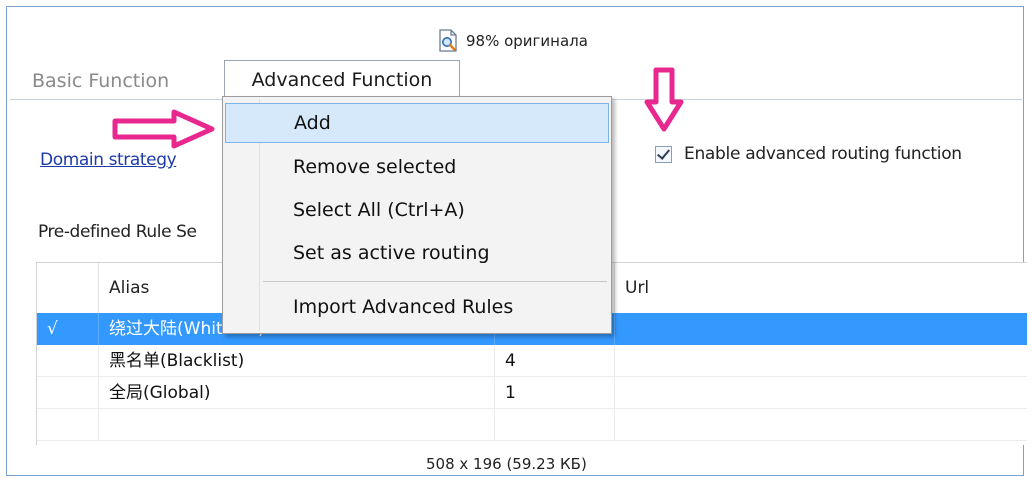  Describe the element at coordinates (100, 81) in the screenshot. I see `tab-basic-function: Basic Function` at that location.